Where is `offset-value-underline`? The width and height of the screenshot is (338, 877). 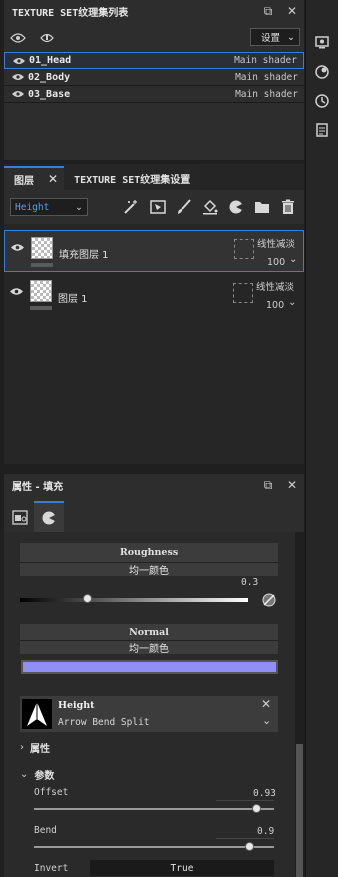
offset-value-underline is located at coordinates (245, 800).